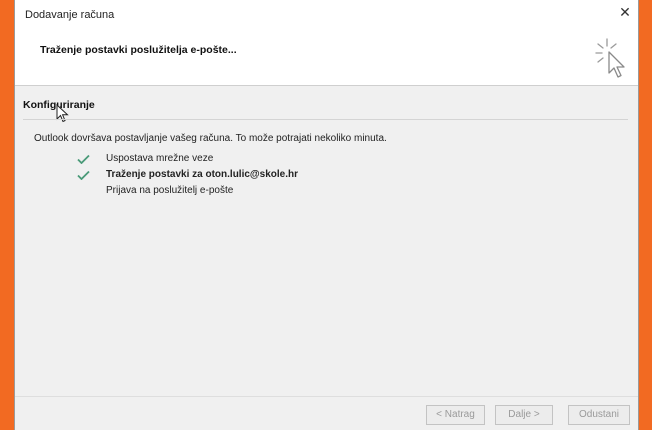  I want to click on back-button: < Natrag, so click(455, 415).